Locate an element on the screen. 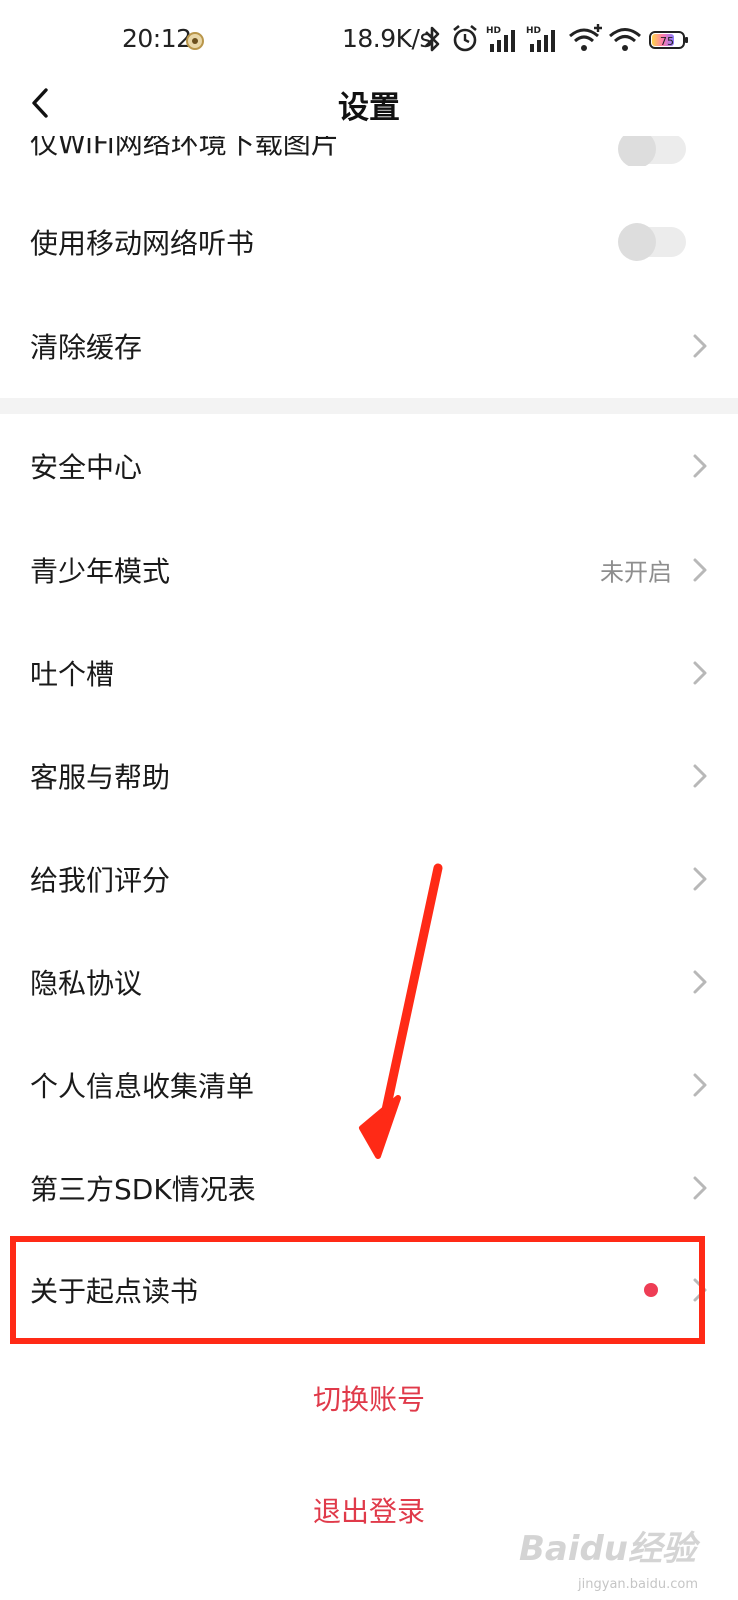  setting-row-label: 吐个槽 is located at coordinates (72, 674).